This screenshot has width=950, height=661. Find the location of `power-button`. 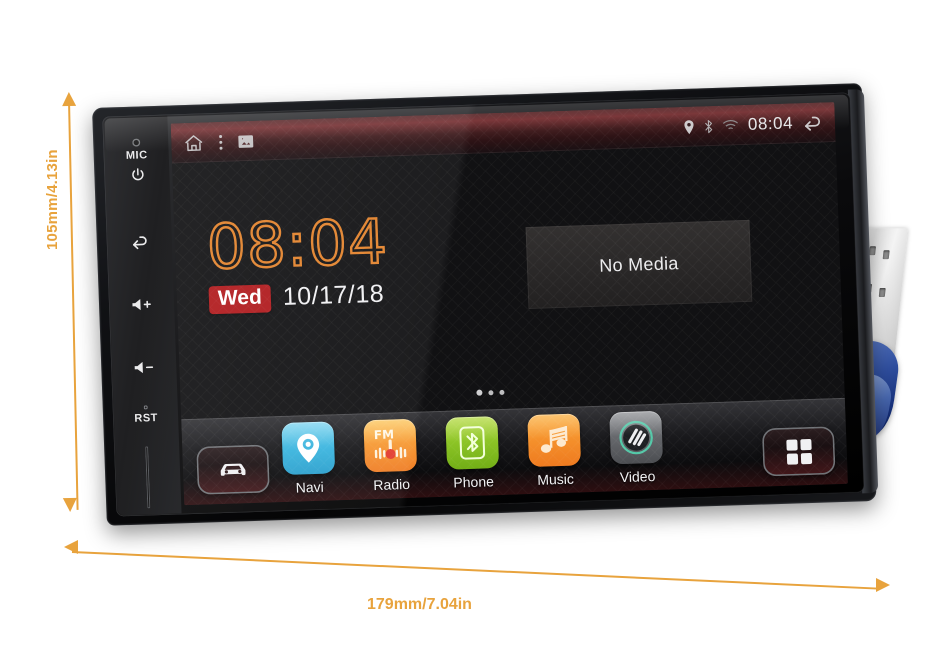

power-button is located at coordinates (137, 178).